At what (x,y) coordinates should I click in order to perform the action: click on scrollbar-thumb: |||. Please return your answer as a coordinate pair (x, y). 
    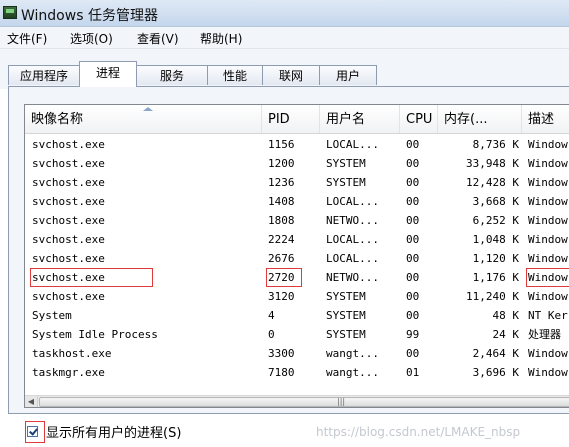
    Looking at the image, I should click on (304, 402).